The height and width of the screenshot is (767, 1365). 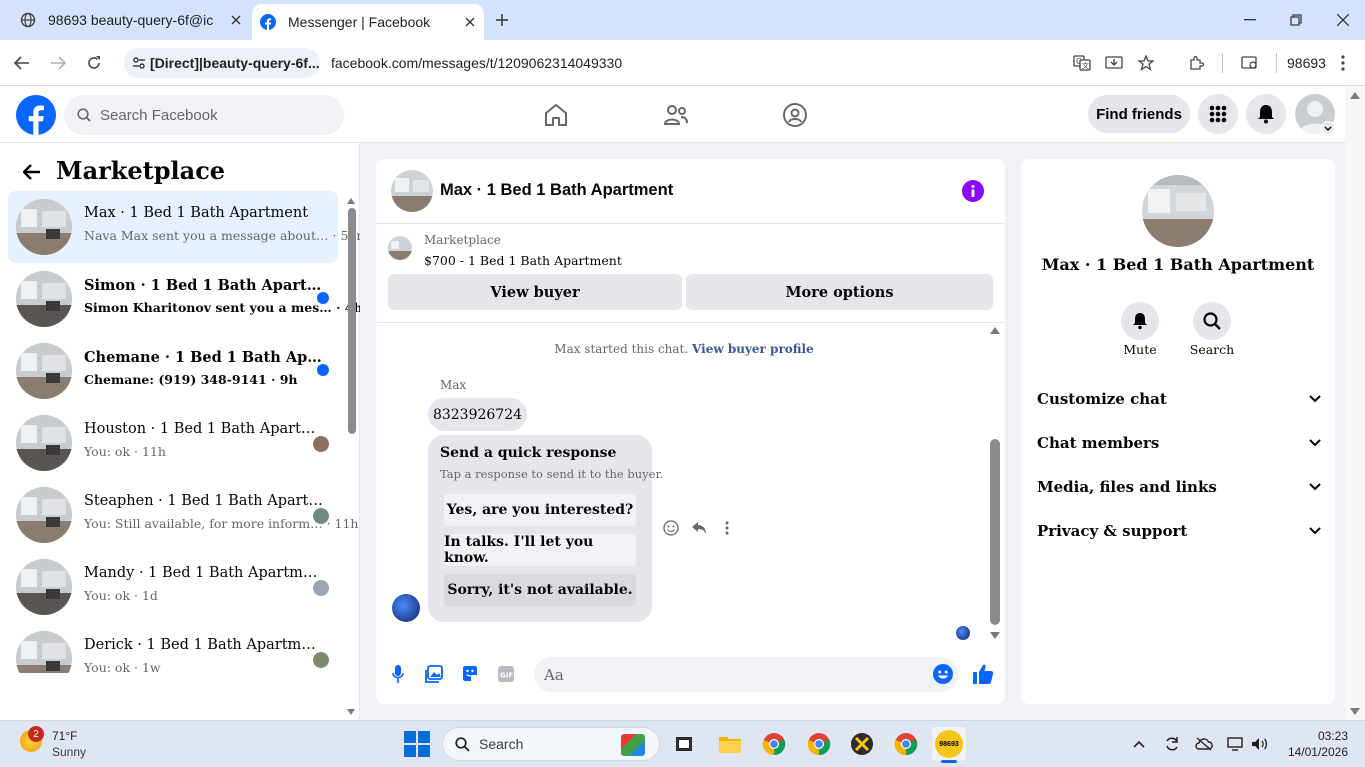 What do you see at coordinates (1250, 63) in the screenshot?
I see `tab-search-icon` at bounding box center [1250, 63].